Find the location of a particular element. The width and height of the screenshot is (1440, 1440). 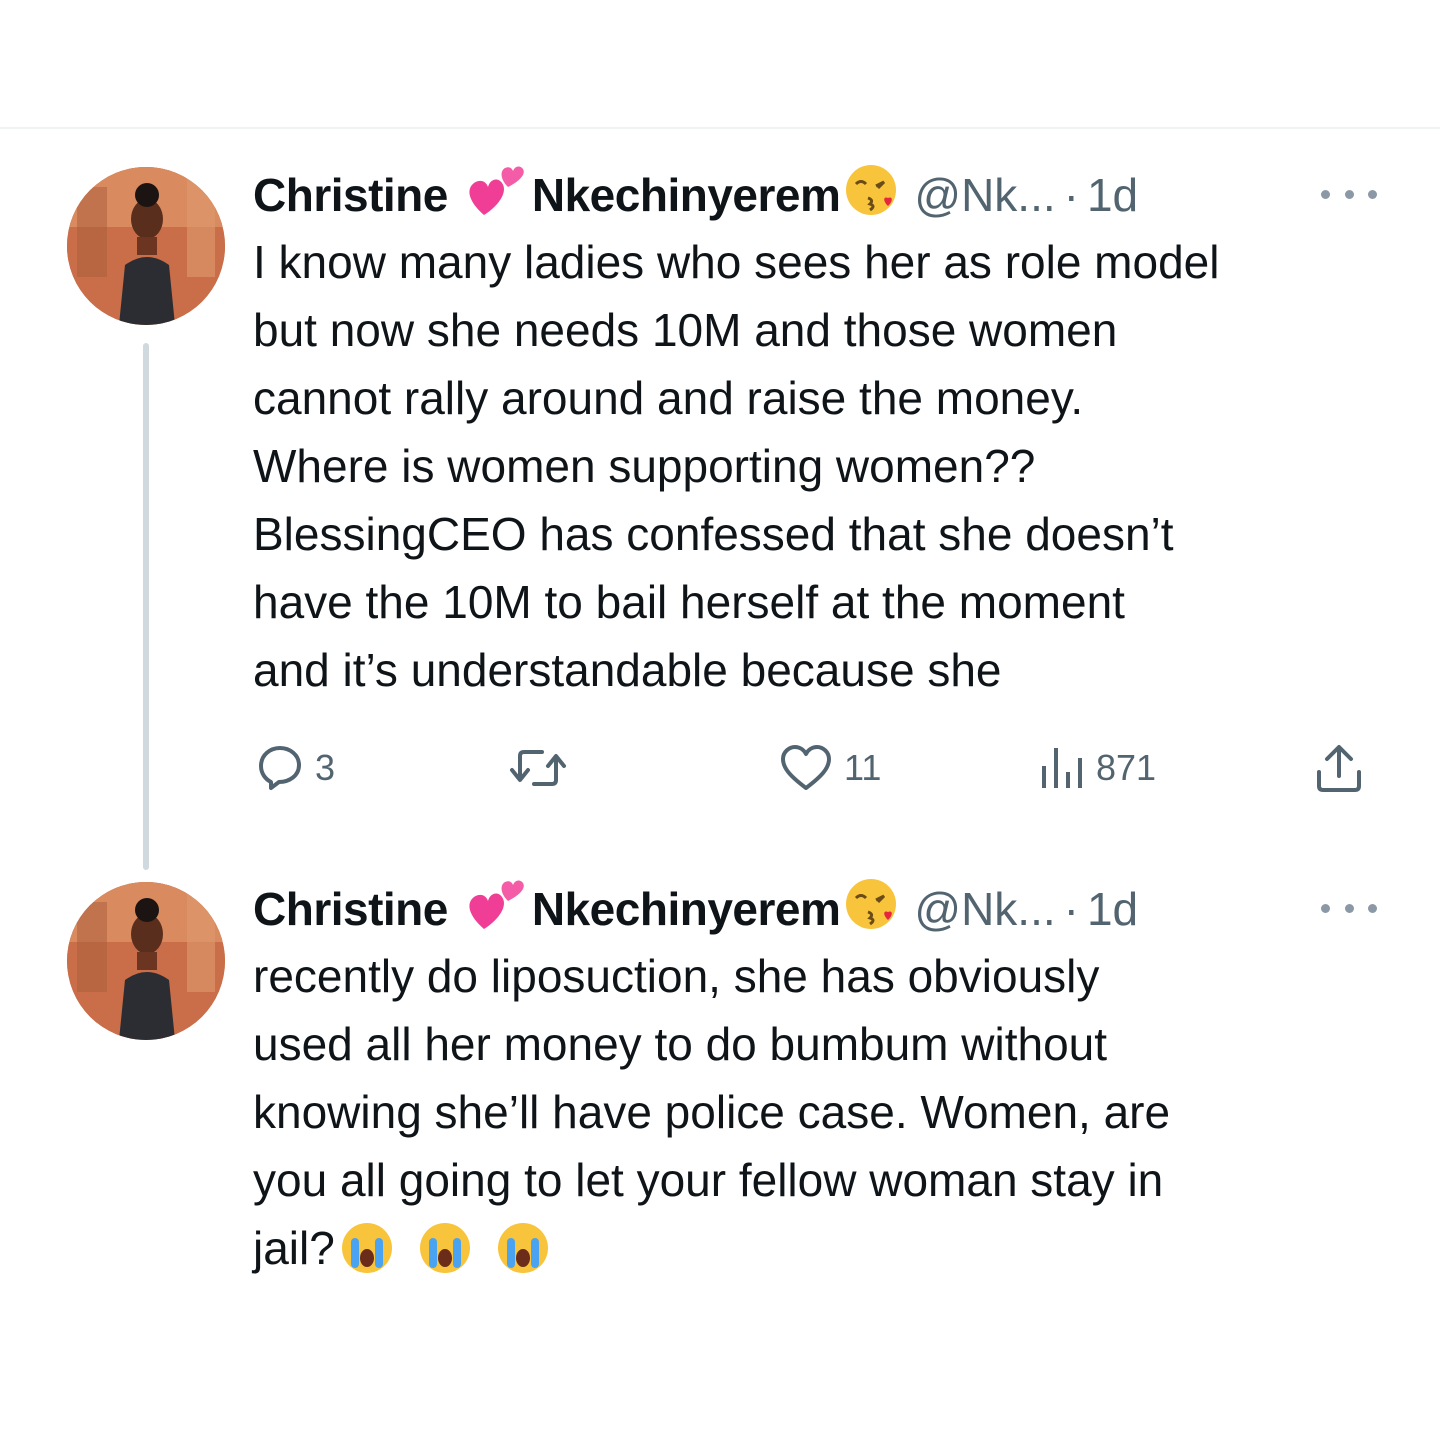

reply-button: 3 is located at coordinates (294, 768).